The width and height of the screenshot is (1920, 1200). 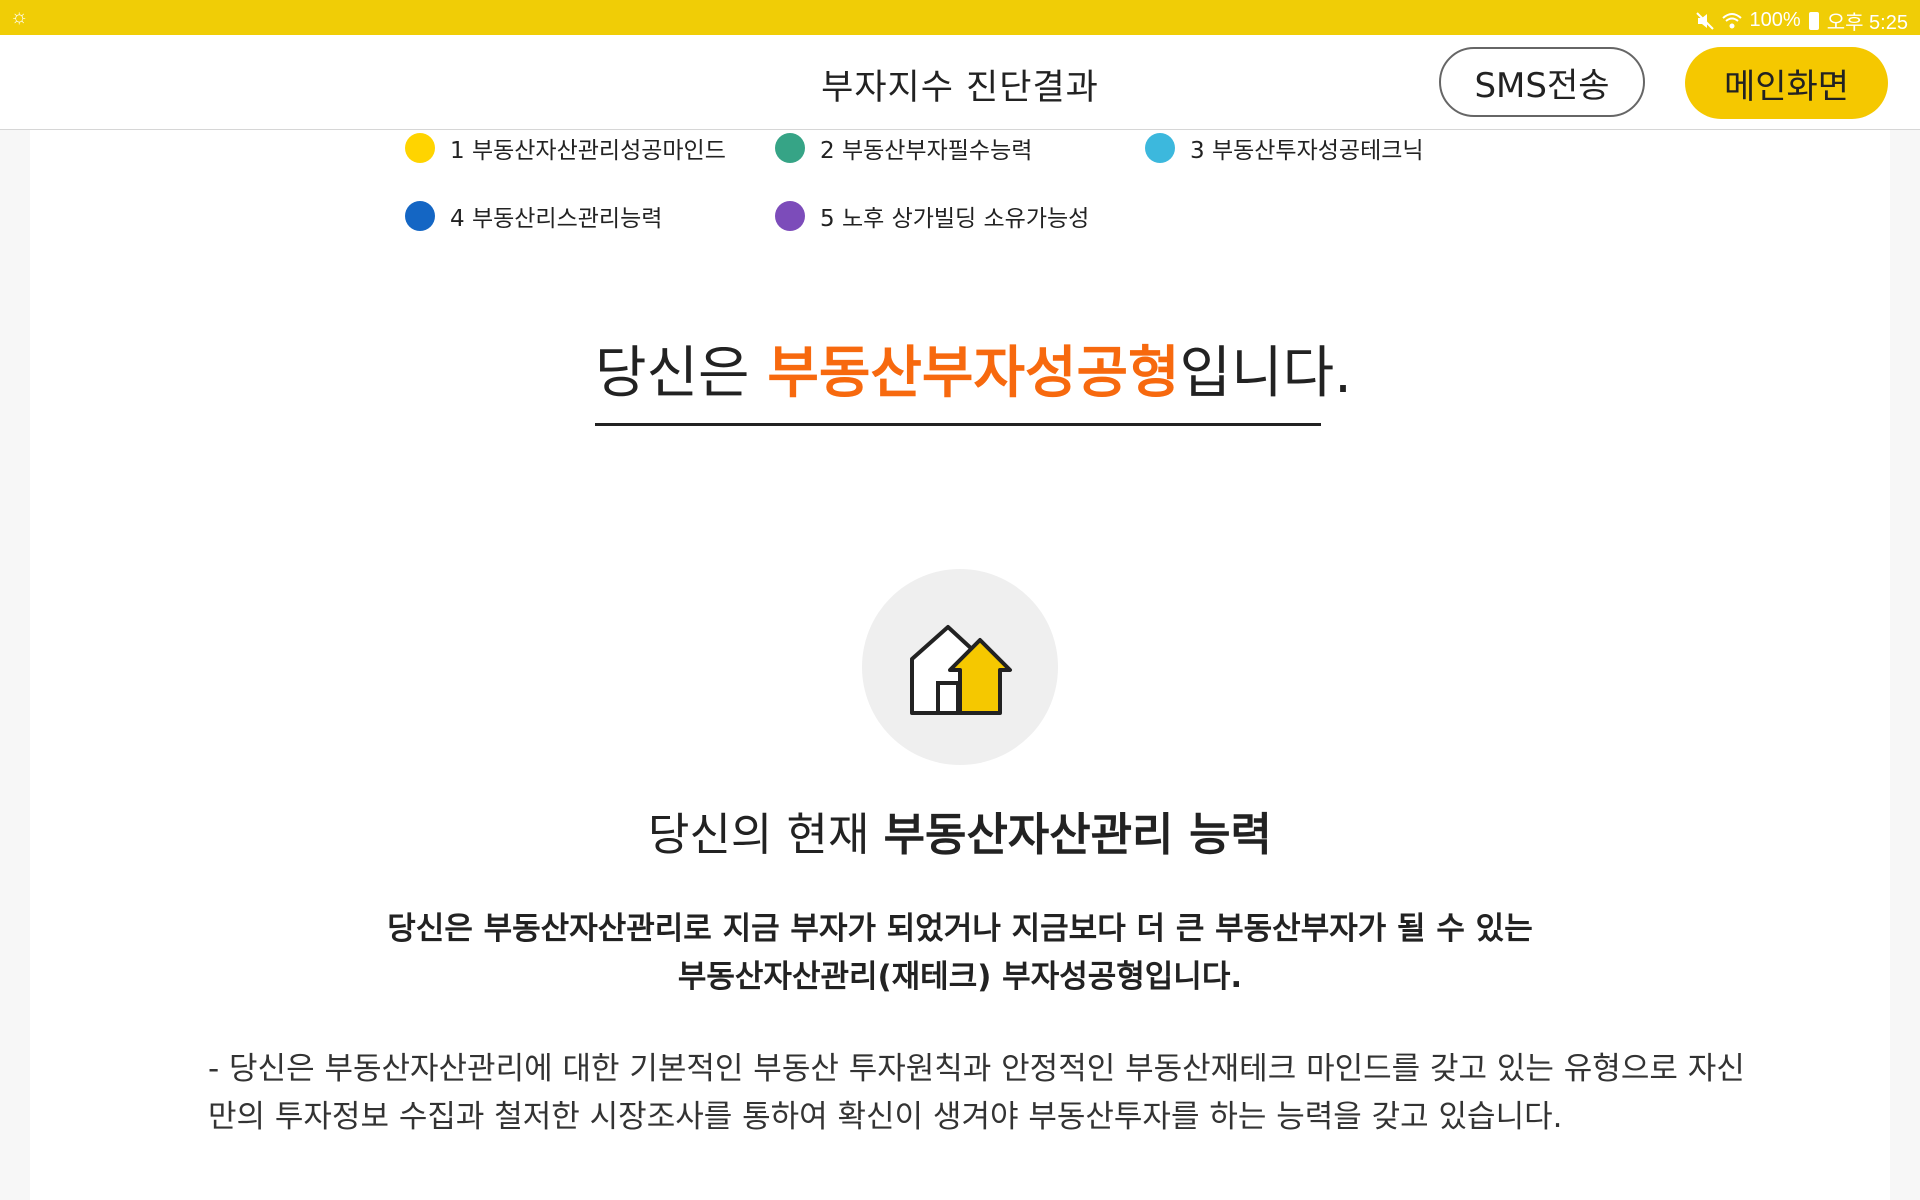 What do you see at coordinates (955, 219) in the screenshot?
I see `legend-label: 5 노후 상가빌딩 소유가능성` at bounding box center [955, 219].